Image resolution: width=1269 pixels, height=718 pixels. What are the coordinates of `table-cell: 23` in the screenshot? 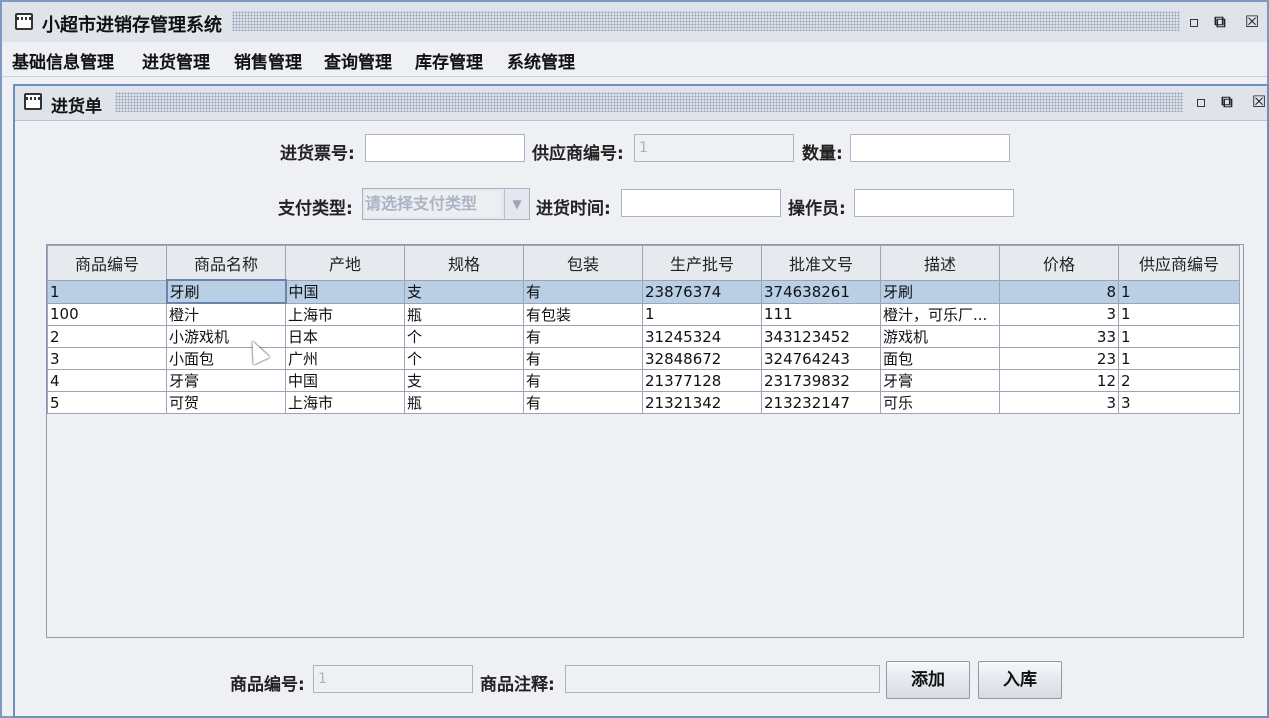 It's located at (1059, 358).